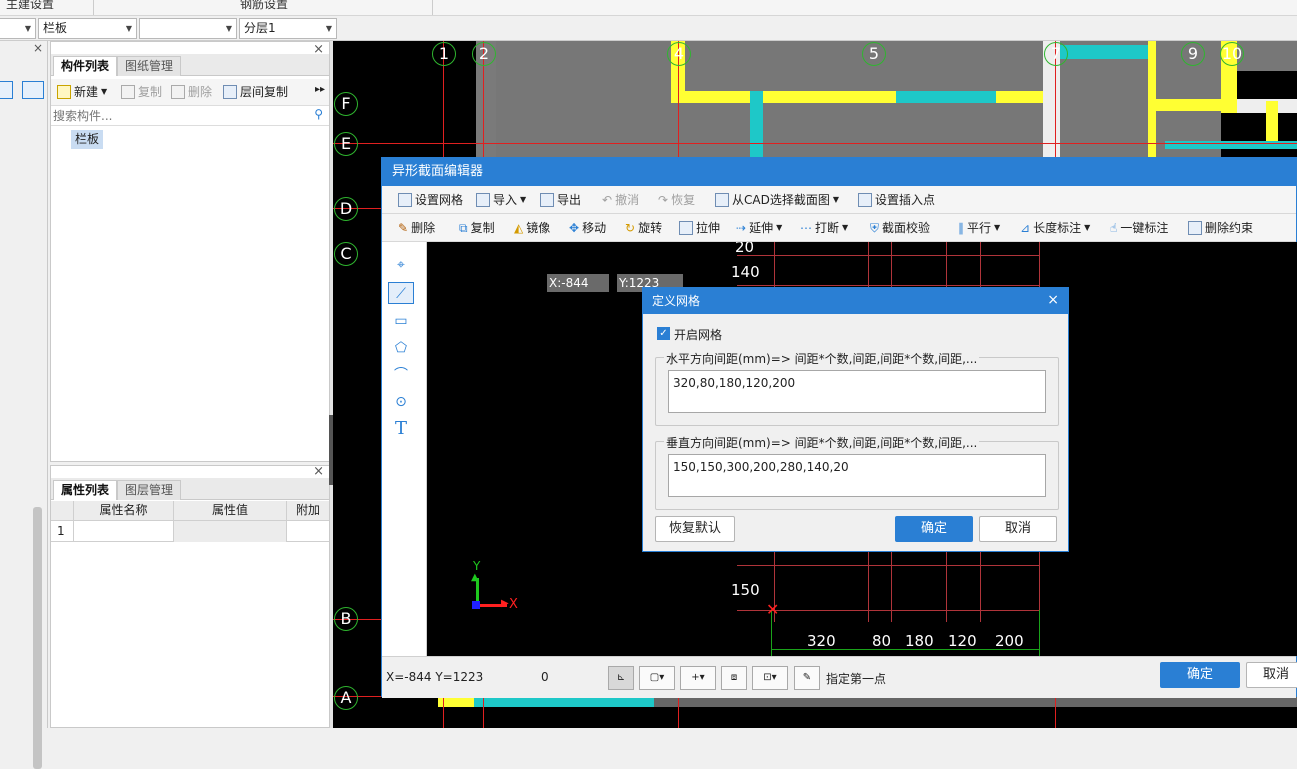 This screenshot has width=1297, height=769. Describe the element at coordinates (82, 92) in the screenshot. I see `new-button: 新建 ▼` at that location.